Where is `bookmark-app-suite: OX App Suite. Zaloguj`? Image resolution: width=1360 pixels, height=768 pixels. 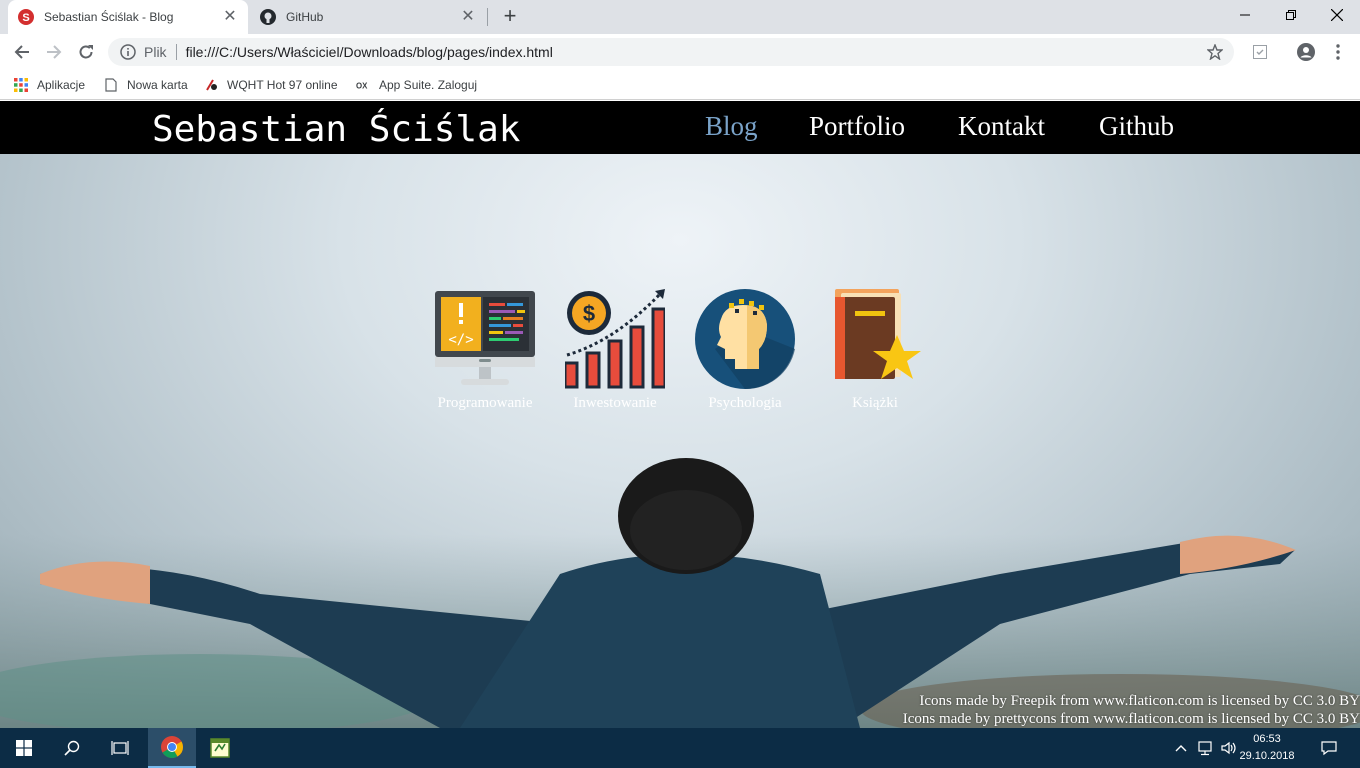
bookmark-app-suite: OX App Suite. Zaloguj is located at coordinates (416, 85).